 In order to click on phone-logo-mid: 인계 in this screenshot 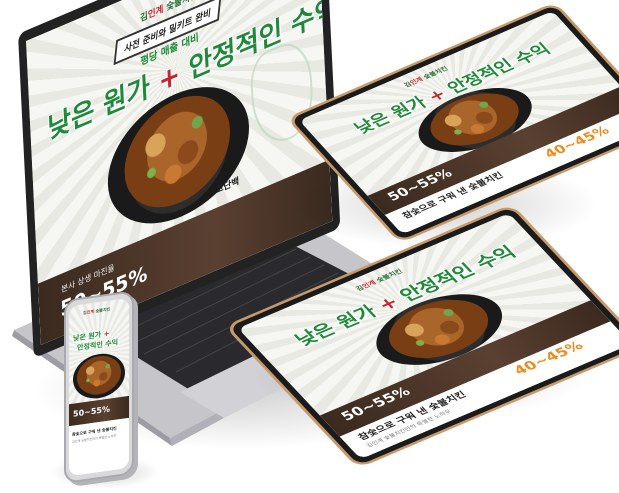, I will do `click(90, 311)`.